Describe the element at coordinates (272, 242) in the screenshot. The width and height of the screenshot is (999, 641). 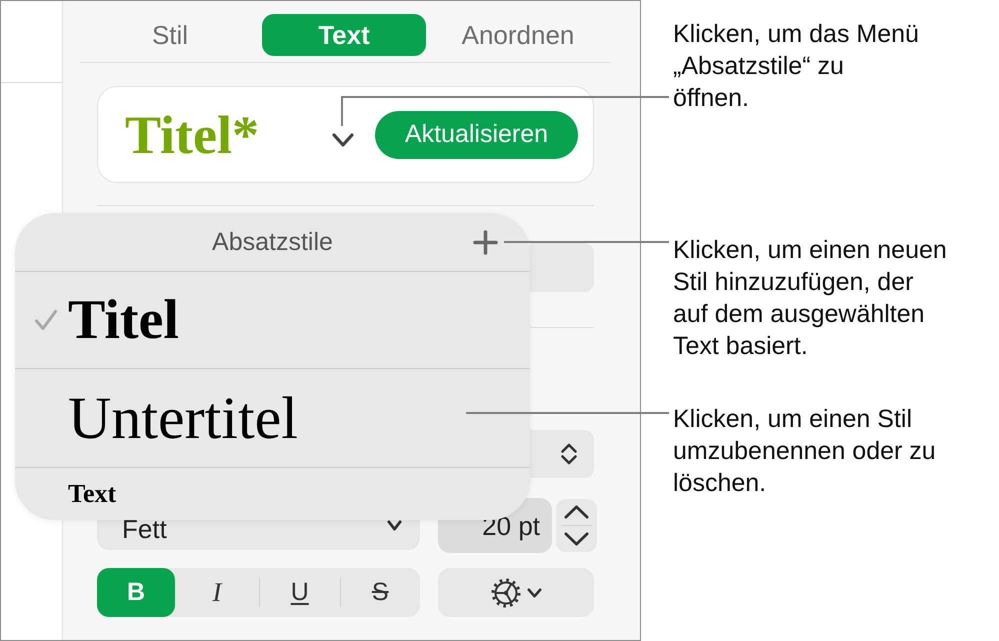
I see `menu-title: Absatzstile` at that location.